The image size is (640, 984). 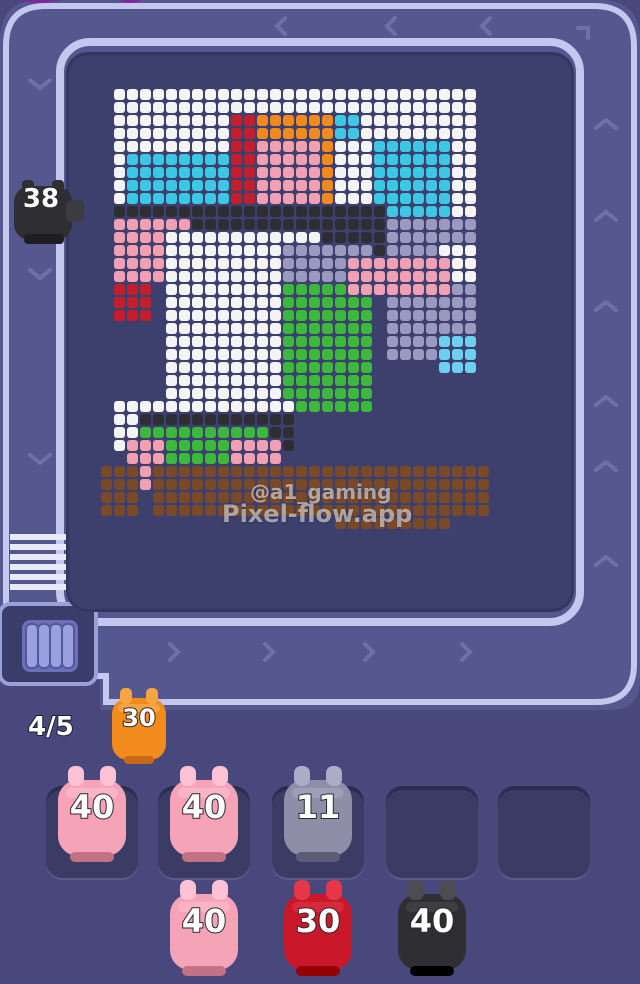 I want to click on slot-pig-2: 40, so click(x=204, y=814).